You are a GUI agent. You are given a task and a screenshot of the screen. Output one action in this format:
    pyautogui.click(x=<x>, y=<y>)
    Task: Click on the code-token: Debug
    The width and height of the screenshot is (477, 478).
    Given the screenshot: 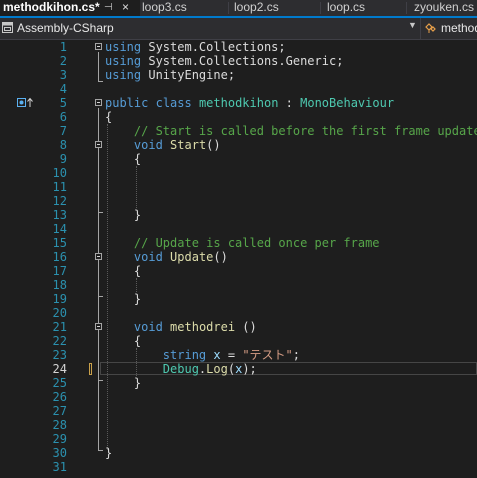 What is the action you would take?
    pyautogui.click(x=180, y=369)
    